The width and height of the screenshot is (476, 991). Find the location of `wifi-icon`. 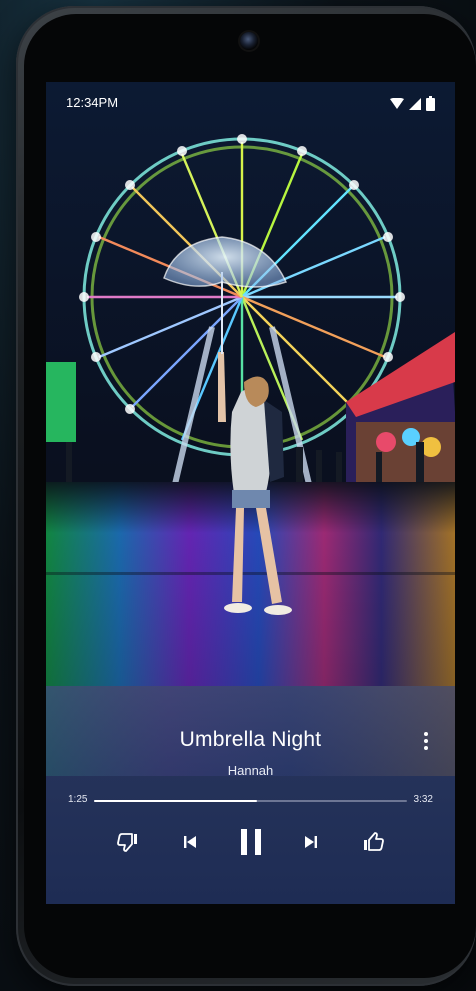

wifi-icon is located at coordinates (397, 103).